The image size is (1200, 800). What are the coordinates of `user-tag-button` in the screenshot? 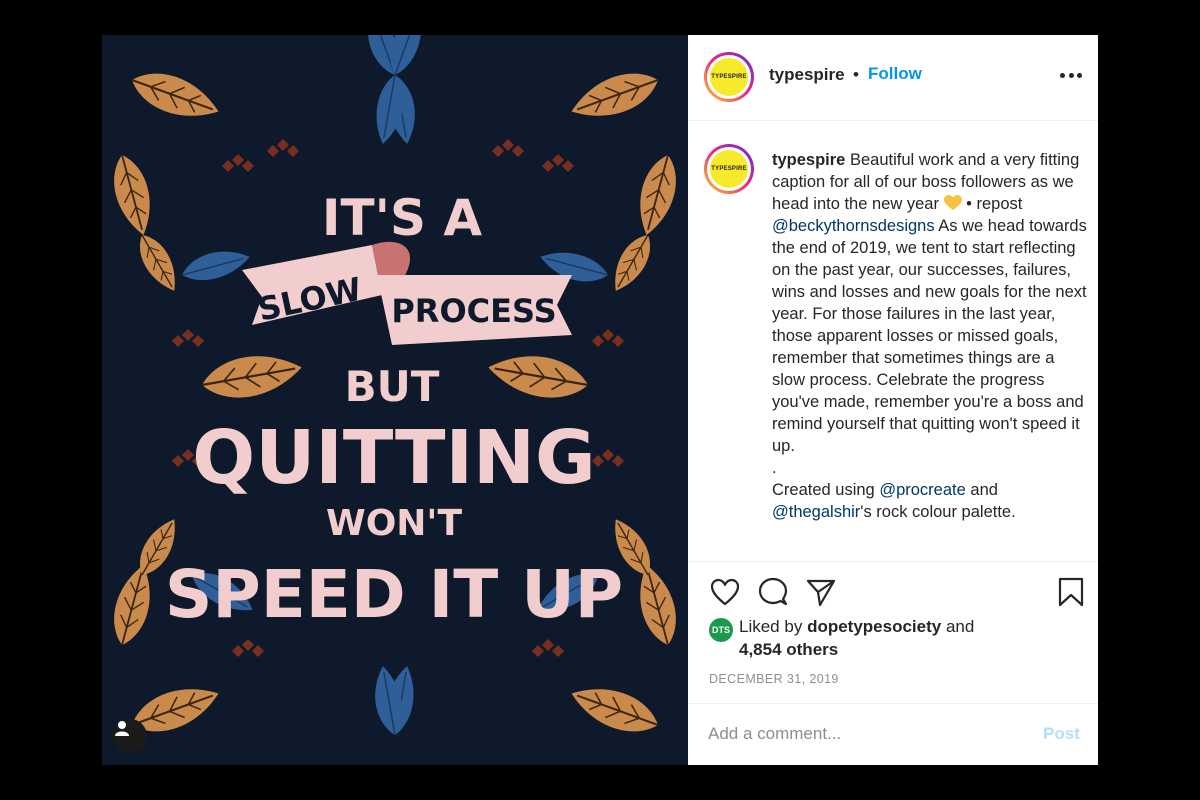 It's located at (130, 736).